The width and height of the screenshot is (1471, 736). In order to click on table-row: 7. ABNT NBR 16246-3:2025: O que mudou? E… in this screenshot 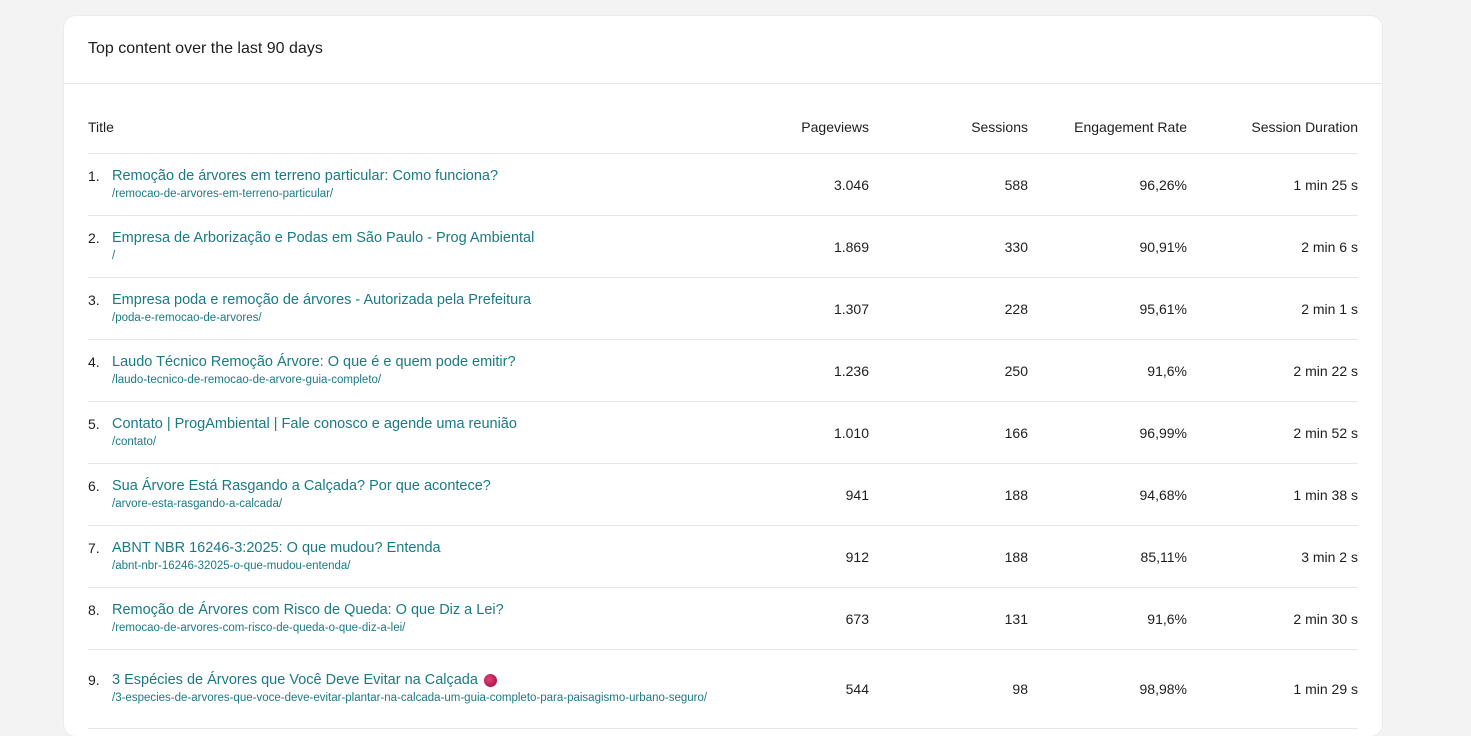, I will do `click(723, 557)`.